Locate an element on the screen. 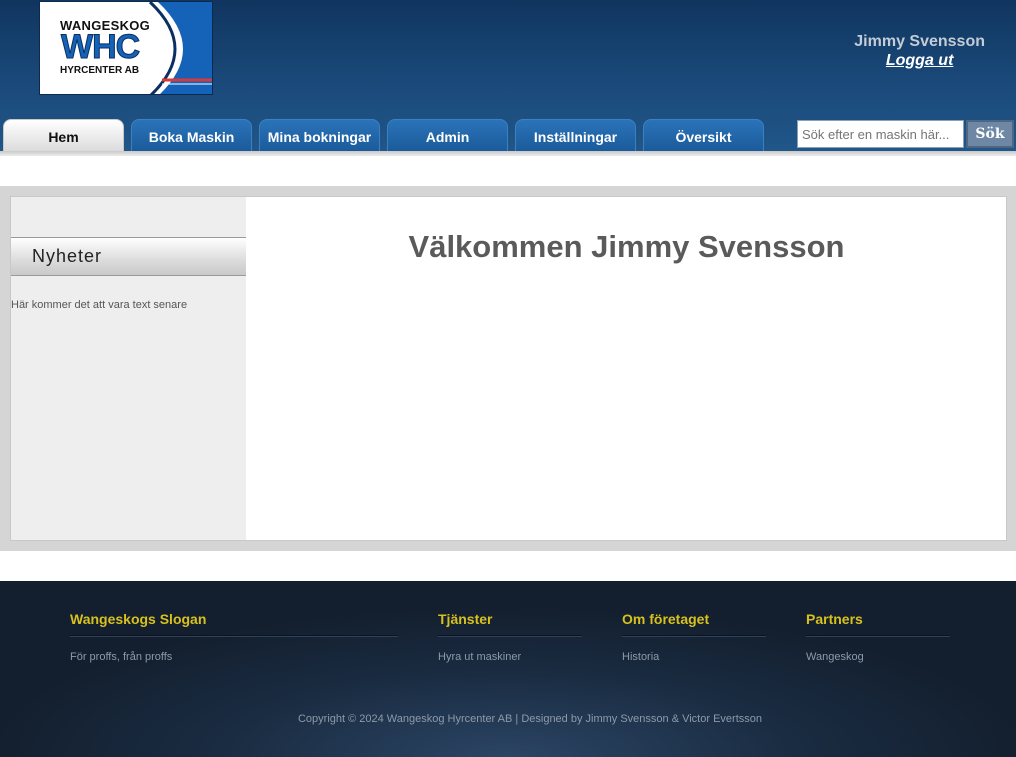 The image size is (1016, 757). sidebar-heading: Nyheter is located at coordinates (67, 256).